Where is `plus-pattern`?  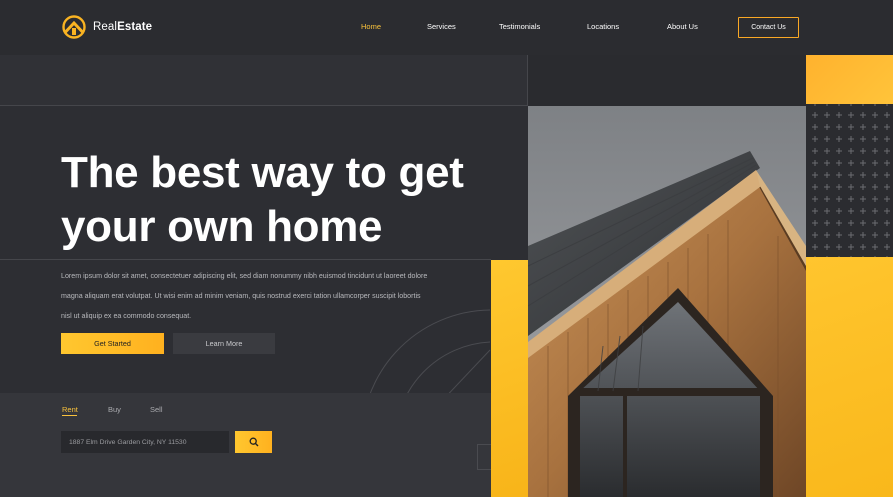 plus-pattern is located at coordinates (849, 180).